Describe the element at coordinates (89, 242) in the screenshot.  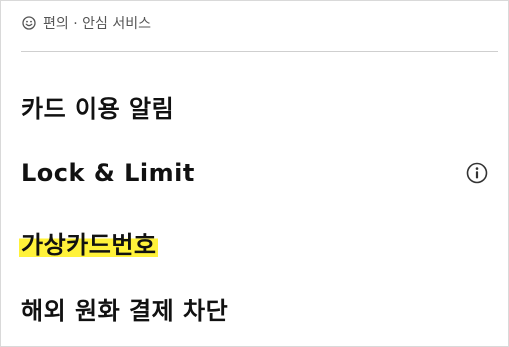
I see `menu-item-label: 가상카드번호` at that location.